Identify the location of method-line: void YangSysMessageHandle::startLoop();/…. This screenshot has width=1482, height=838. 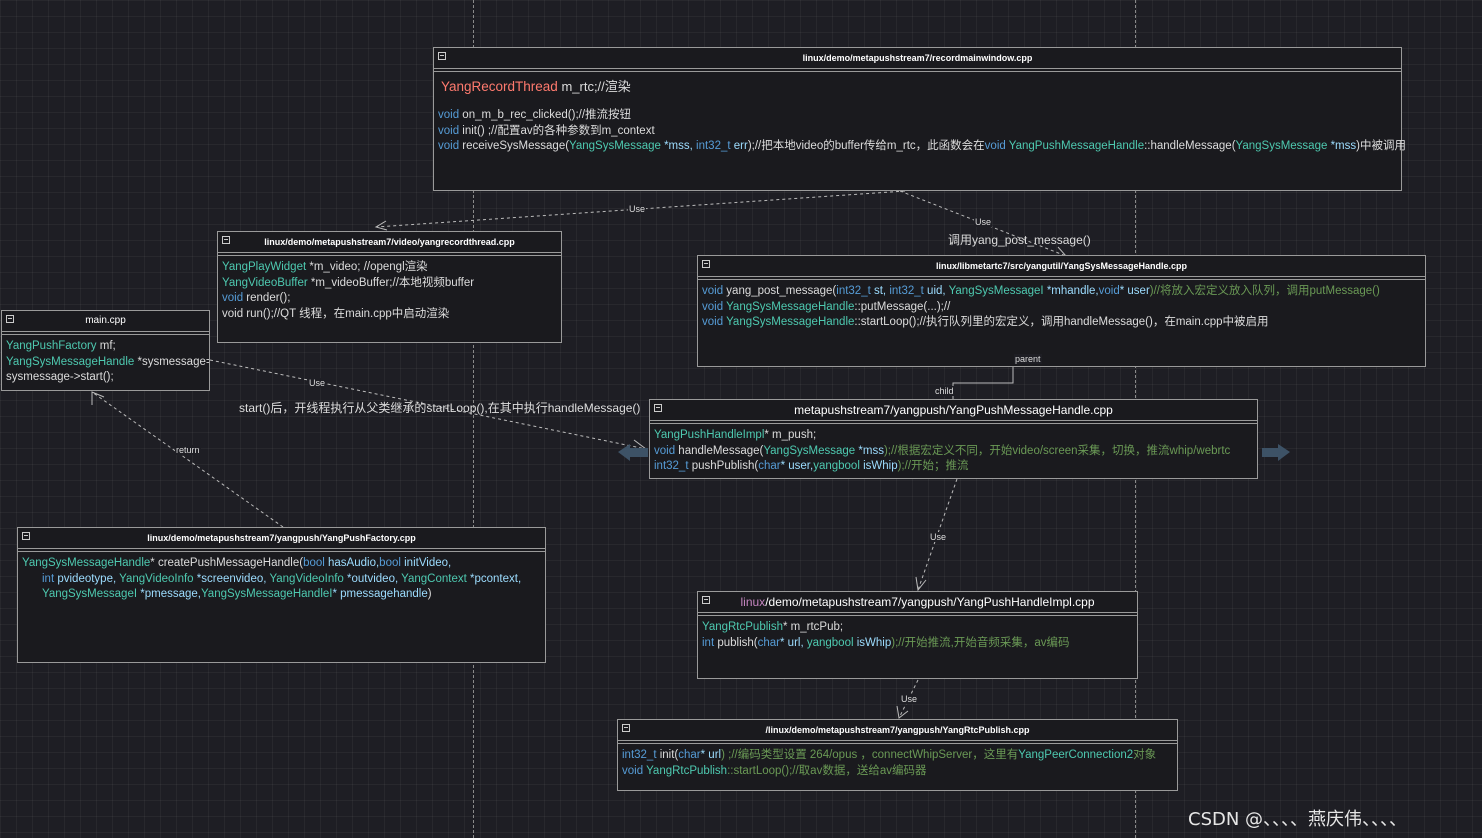
(1061, 323).